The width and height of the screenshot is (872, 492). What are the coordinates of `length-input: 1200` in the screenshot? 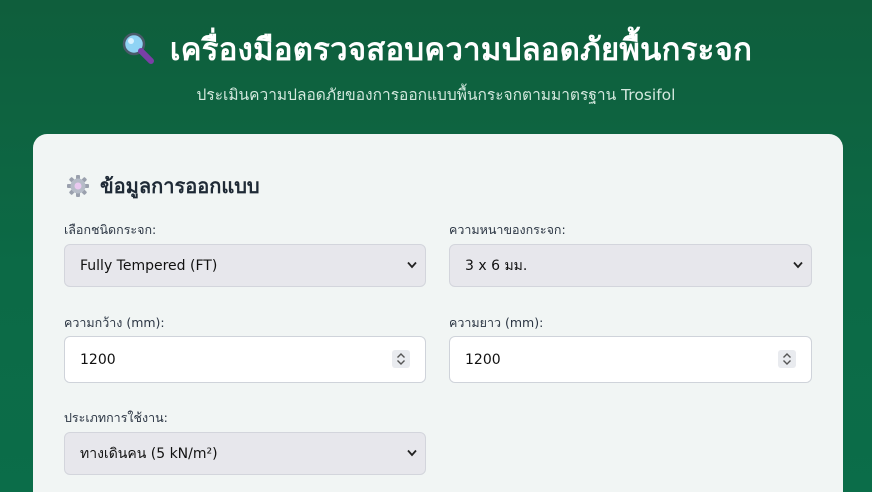 It's located at (630, 359).